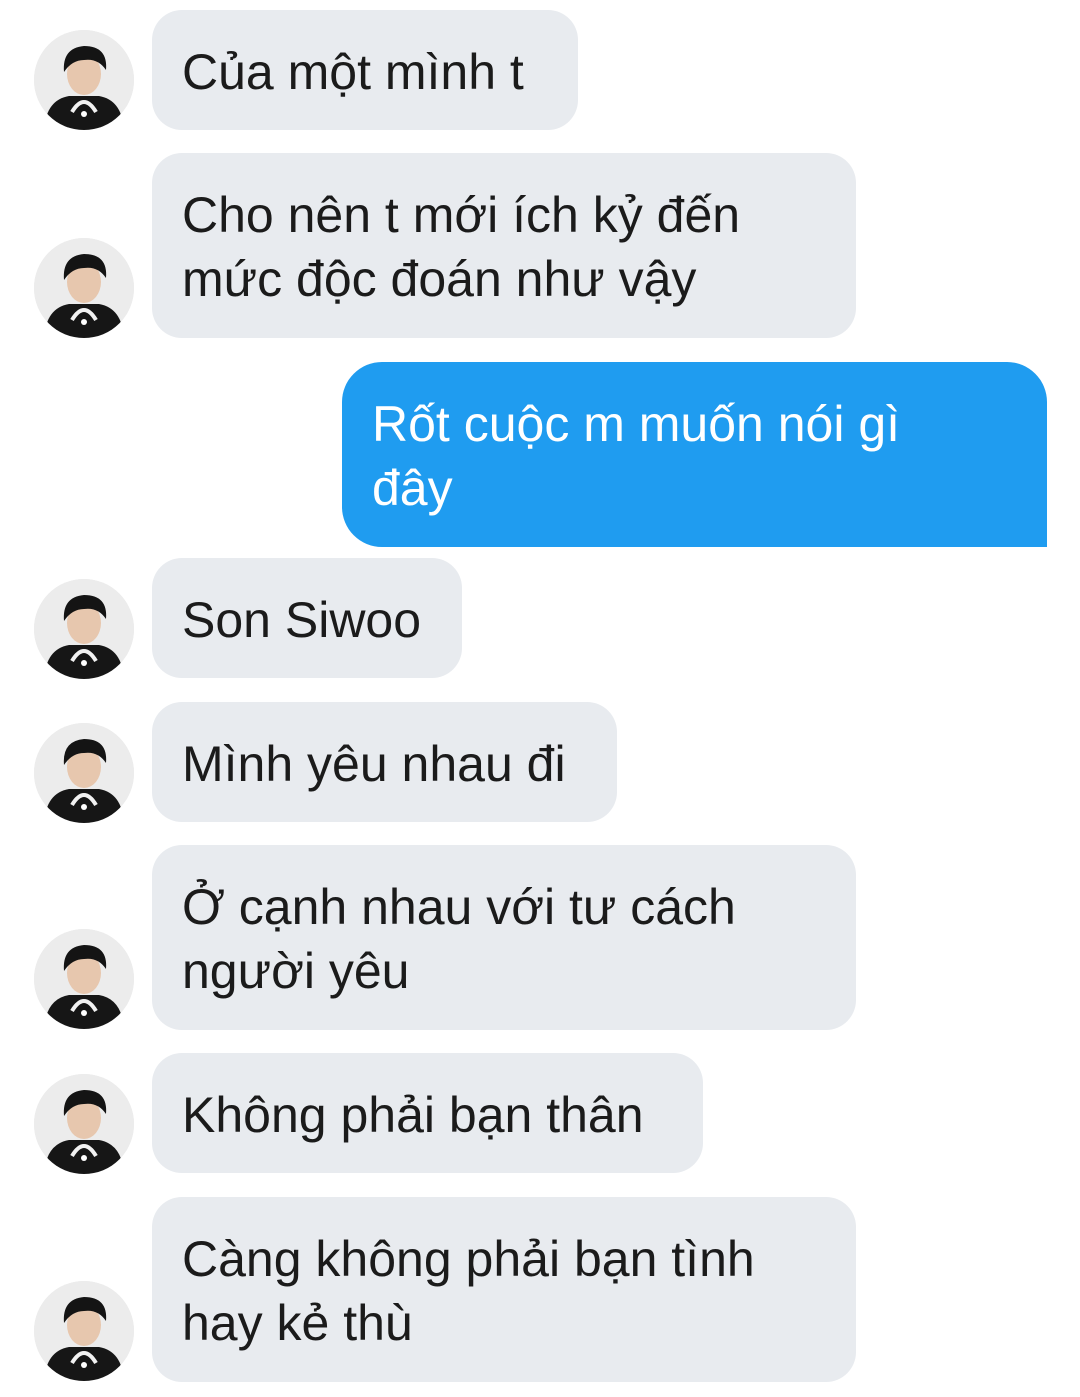  Describe the element at coordinates (504, 1289) in the screenshot. I see `incoming-message-bubble: Càng không phải bạn tình hay kẻ thù` at that location.